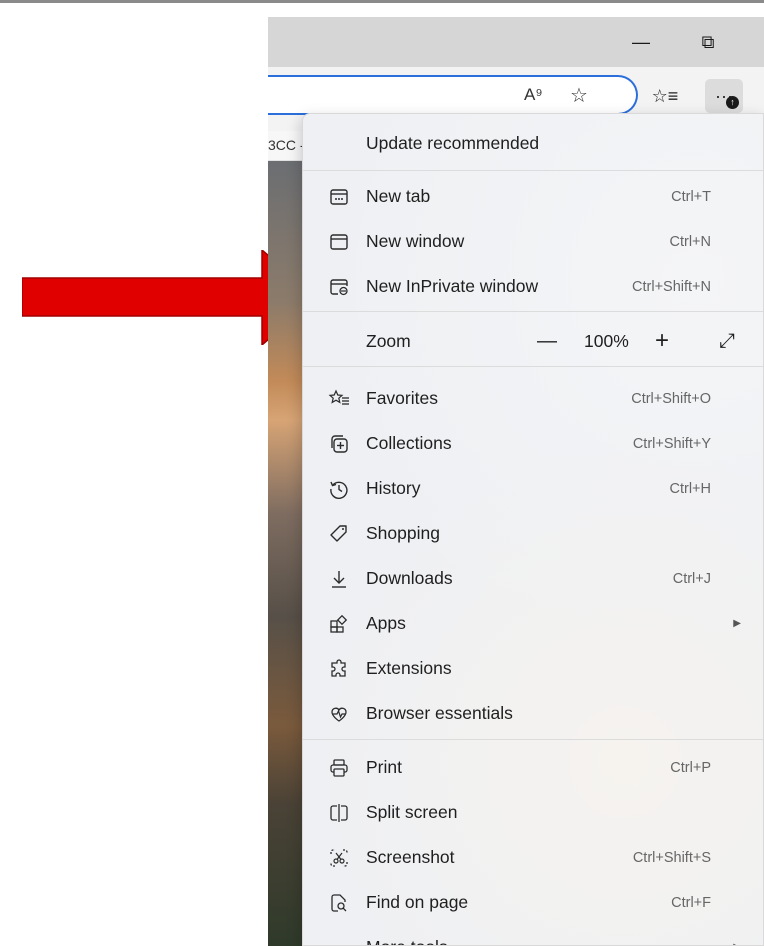  Describe the element at coordinates (579, 95) in the screenshot. I see `add-favorite-icon: ☆` at that location.